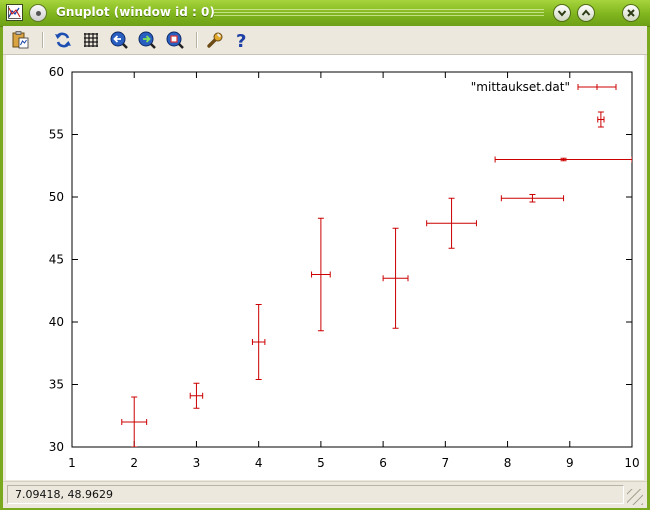  I want to click on copy-to-clipboard-button, so click(21, 40).